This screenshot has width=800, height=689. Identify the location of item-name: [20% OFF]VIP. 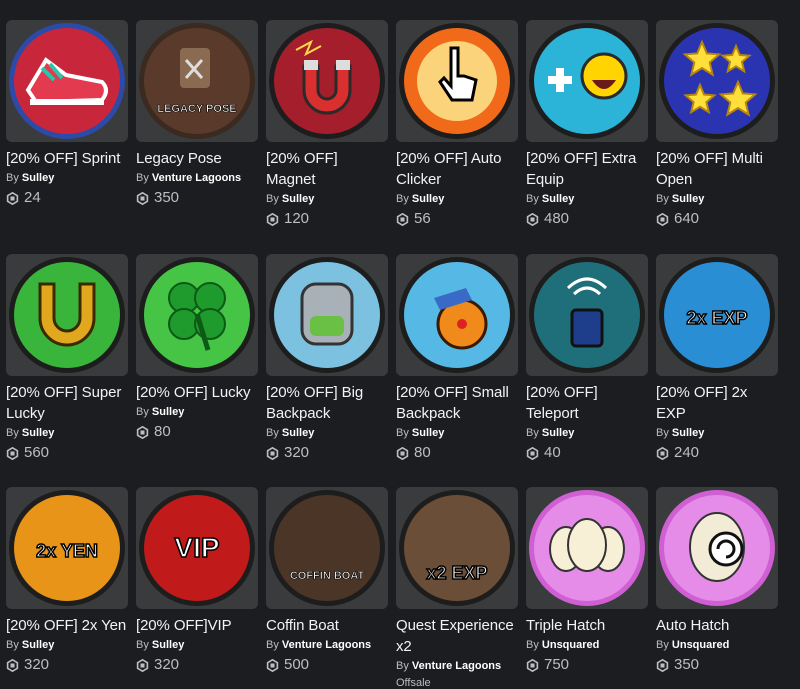
(197, 625).